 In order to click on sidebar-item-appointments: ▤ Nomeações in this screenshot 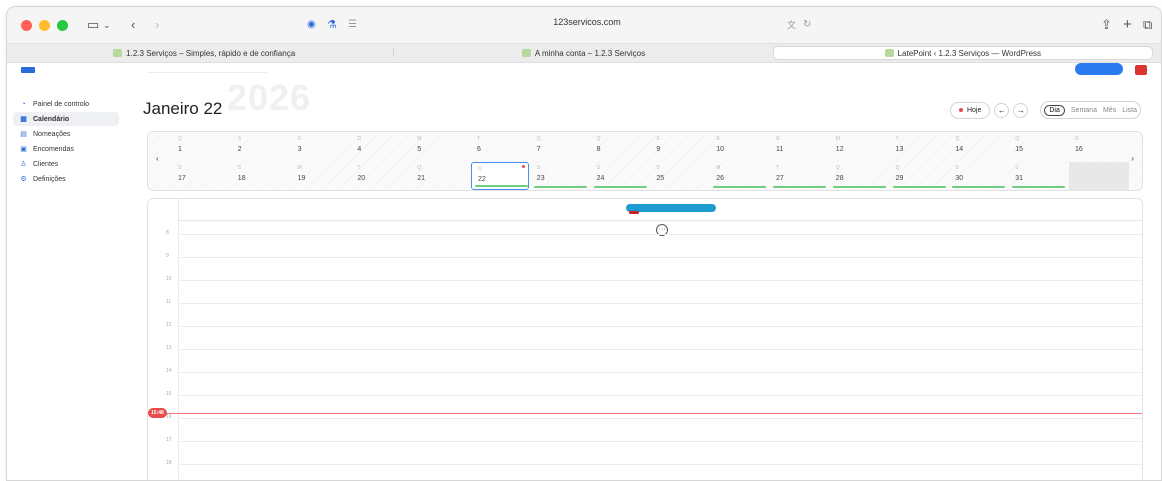, I will do `click(66, 134)`.